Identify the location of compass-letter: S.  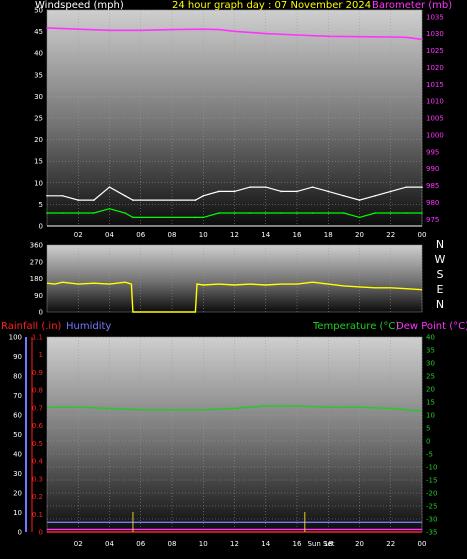
(440, 274).